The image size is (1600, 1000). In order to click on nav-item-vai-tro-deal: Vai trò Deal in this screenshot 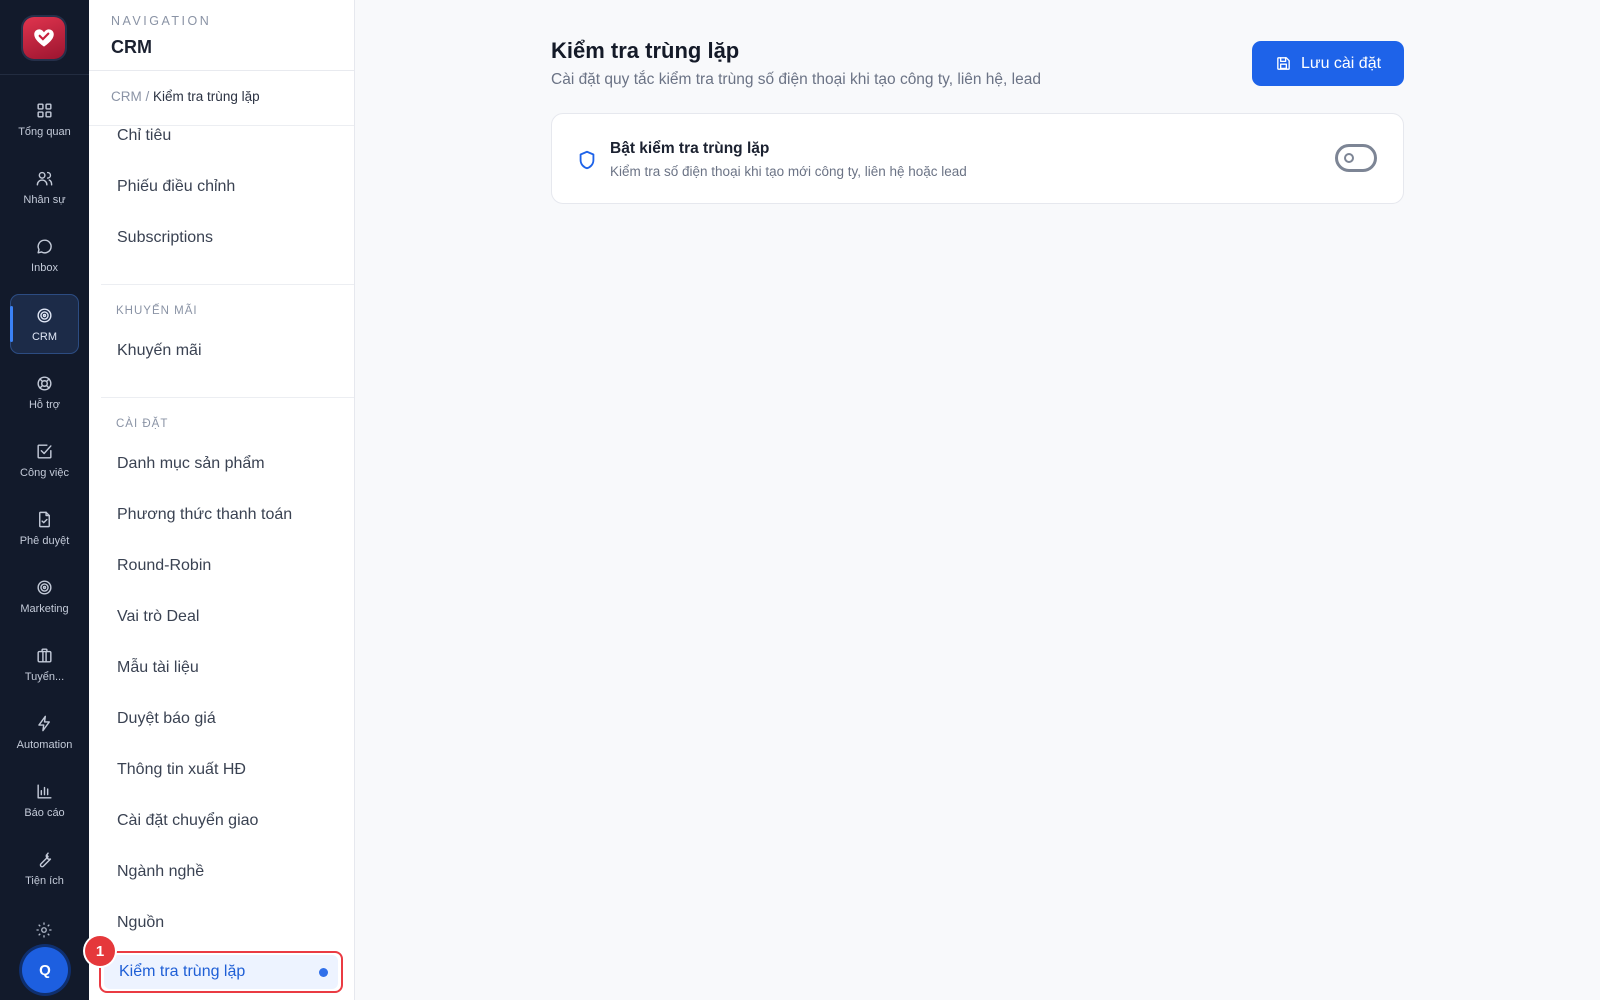, I will do `click(158, 617)`.